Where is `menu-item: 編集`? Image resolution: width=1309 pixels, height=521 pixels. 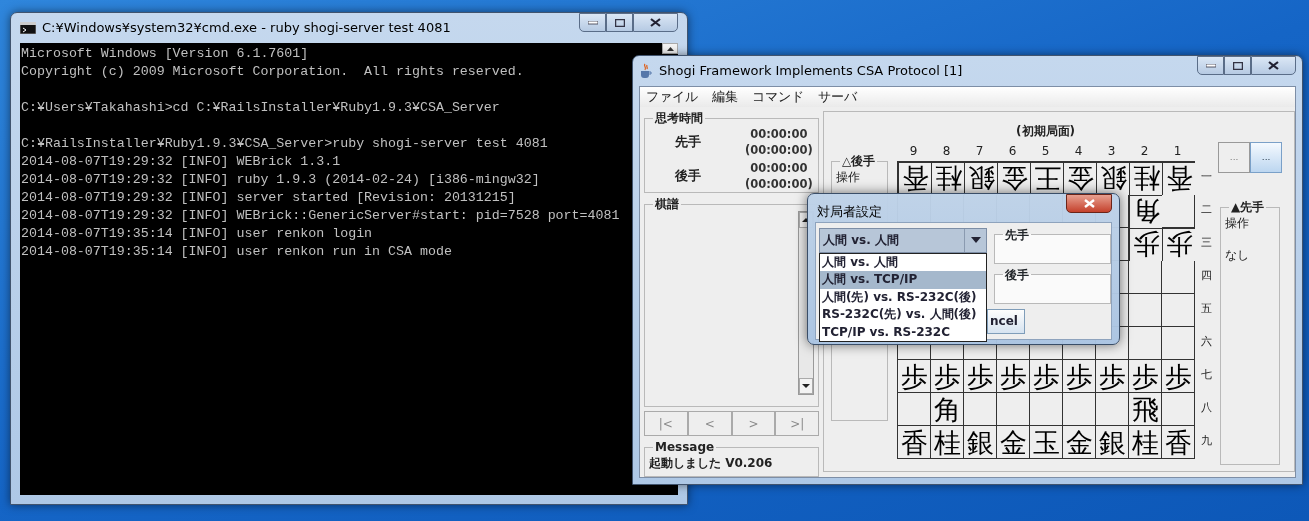
menu-item: 編集 is located at coordinates (725, 97).